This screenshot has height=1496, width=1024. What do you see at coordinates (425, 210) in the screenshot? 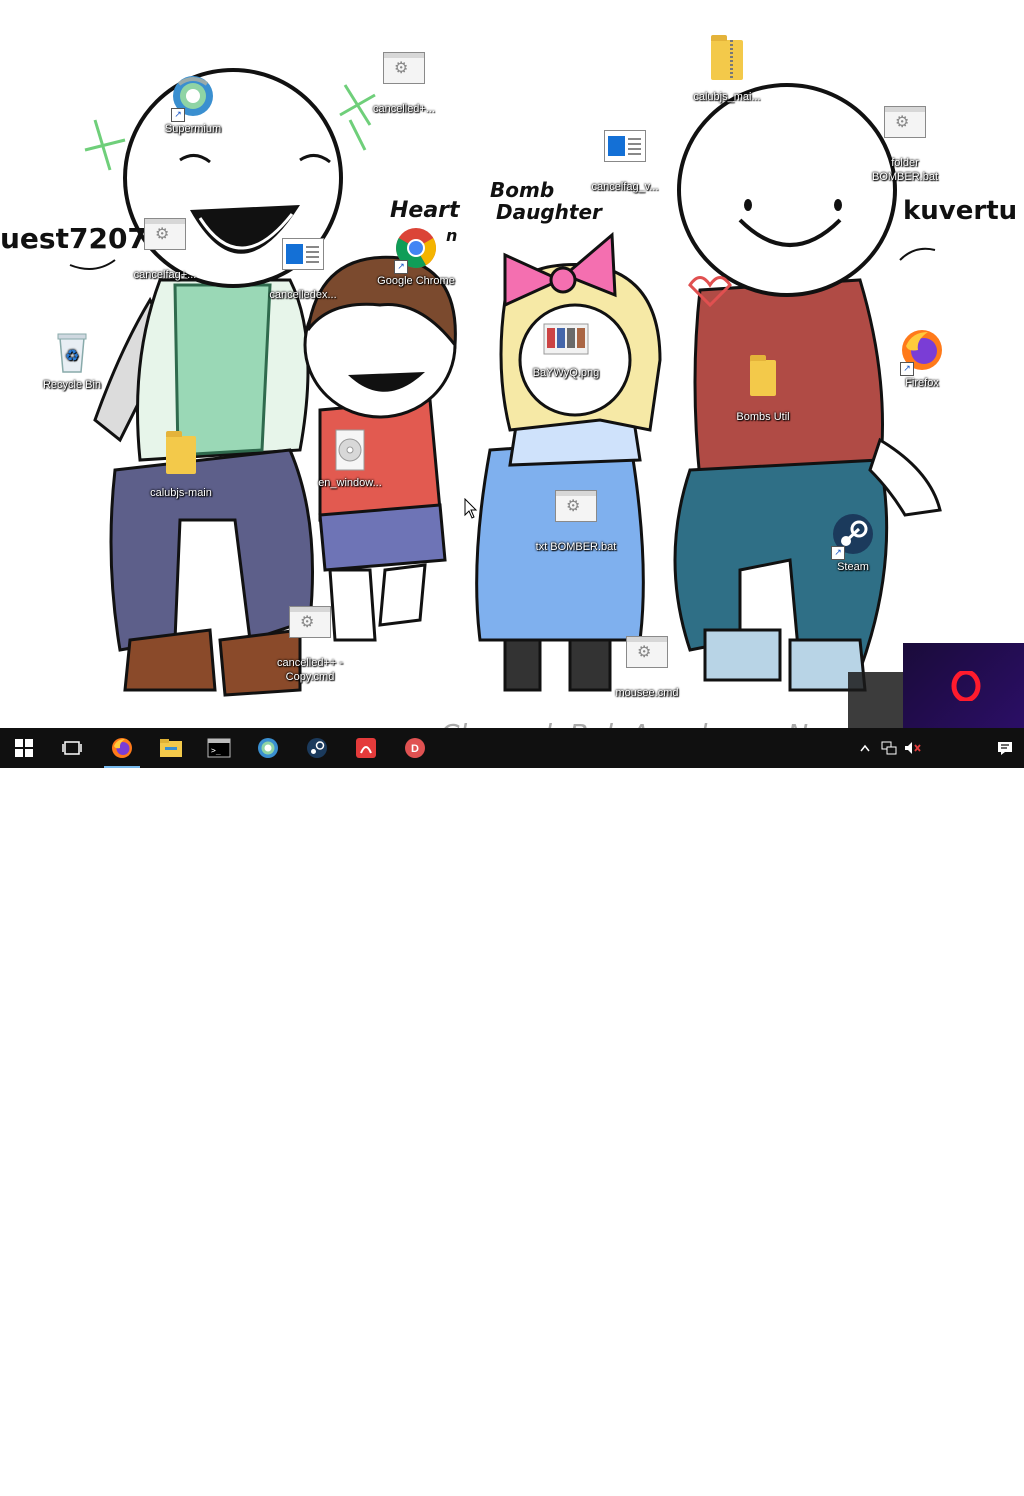
I see `wallpaper-caption-heart: Heart` at bounding box center [425, 210].